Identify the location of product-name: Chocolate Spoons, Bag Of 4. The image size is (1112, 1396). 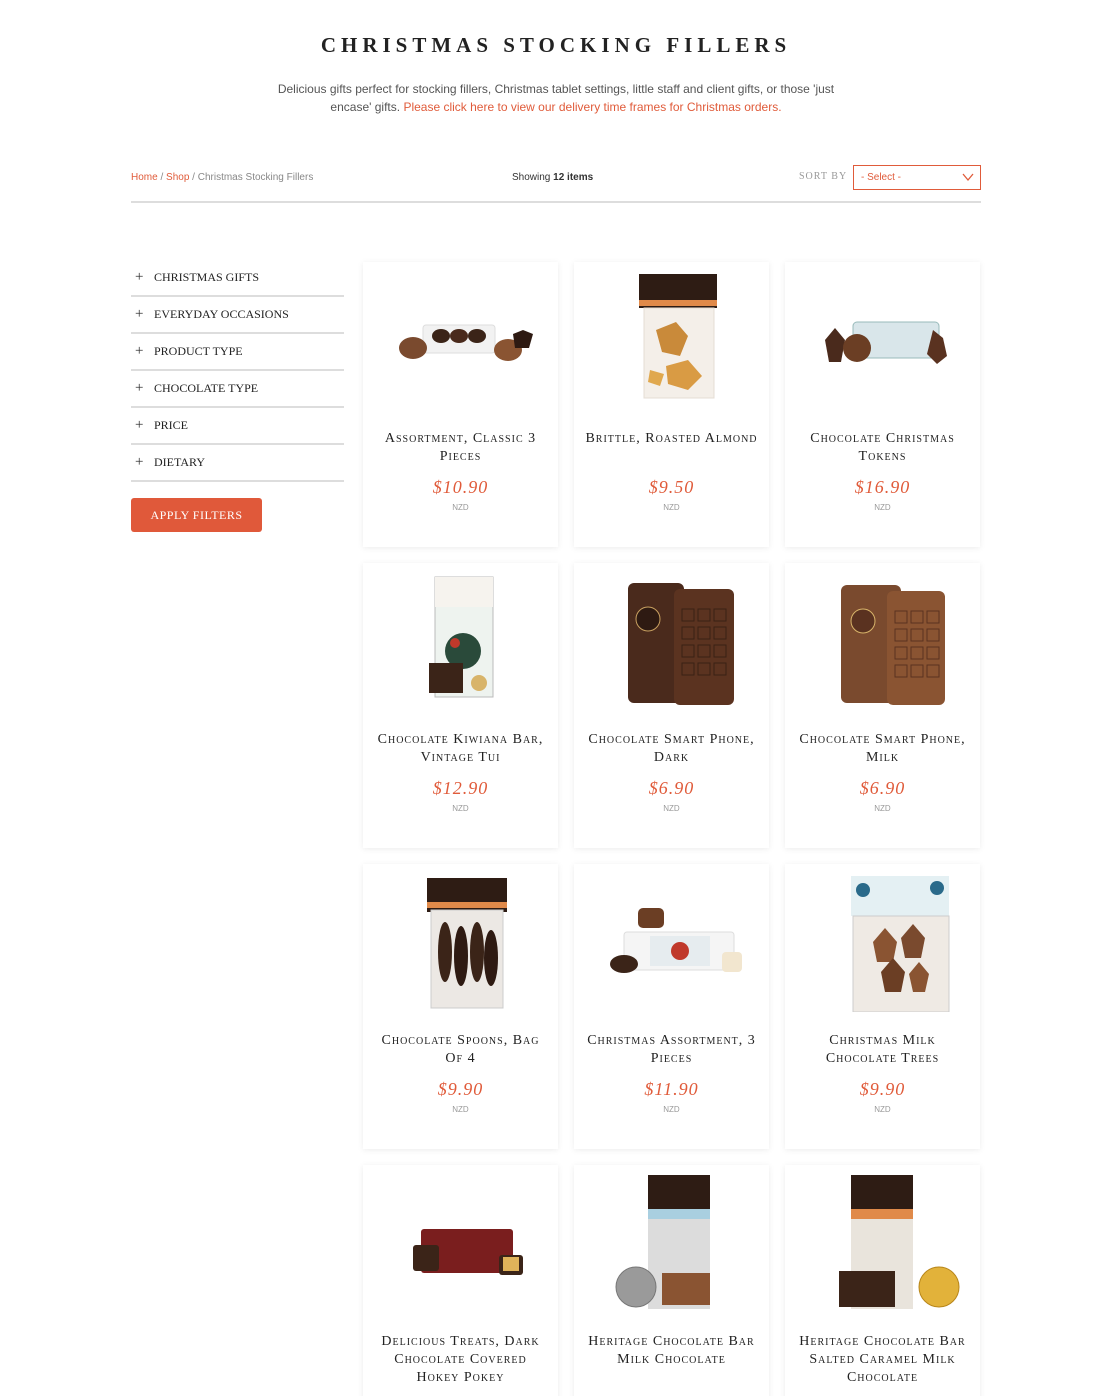
(460, 1049).